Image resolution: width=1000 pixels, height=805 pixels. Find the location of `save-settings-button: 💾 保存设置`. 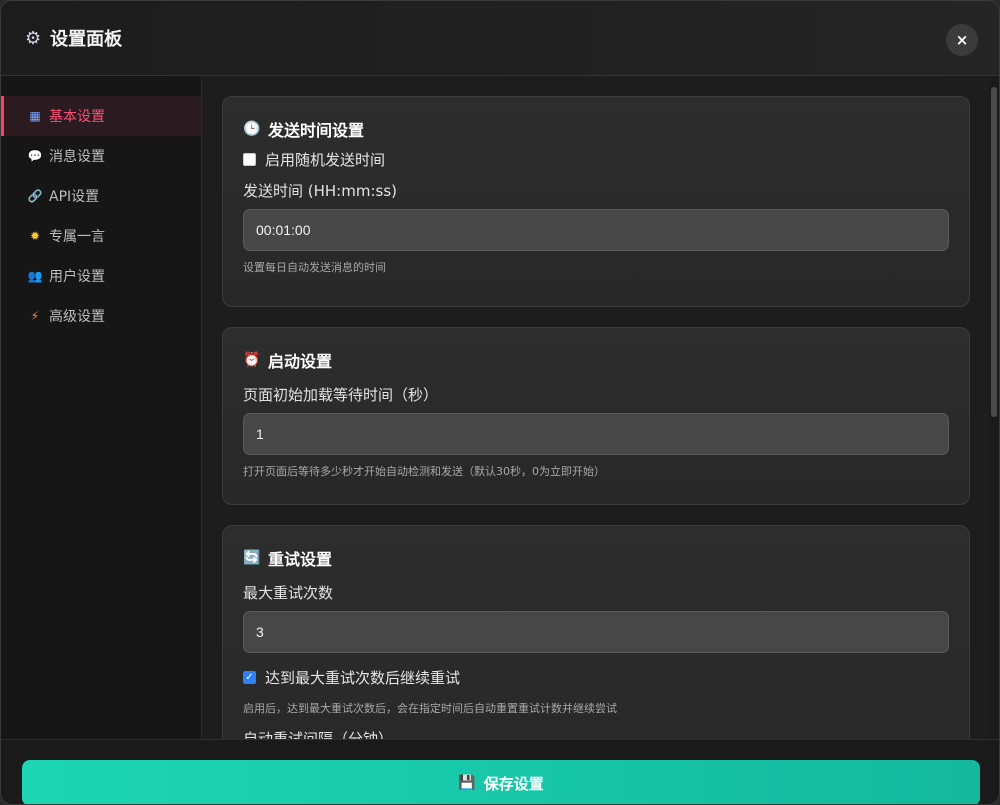

save-settings-button: 💾 保存设置 is located at coordinates (501, 782).